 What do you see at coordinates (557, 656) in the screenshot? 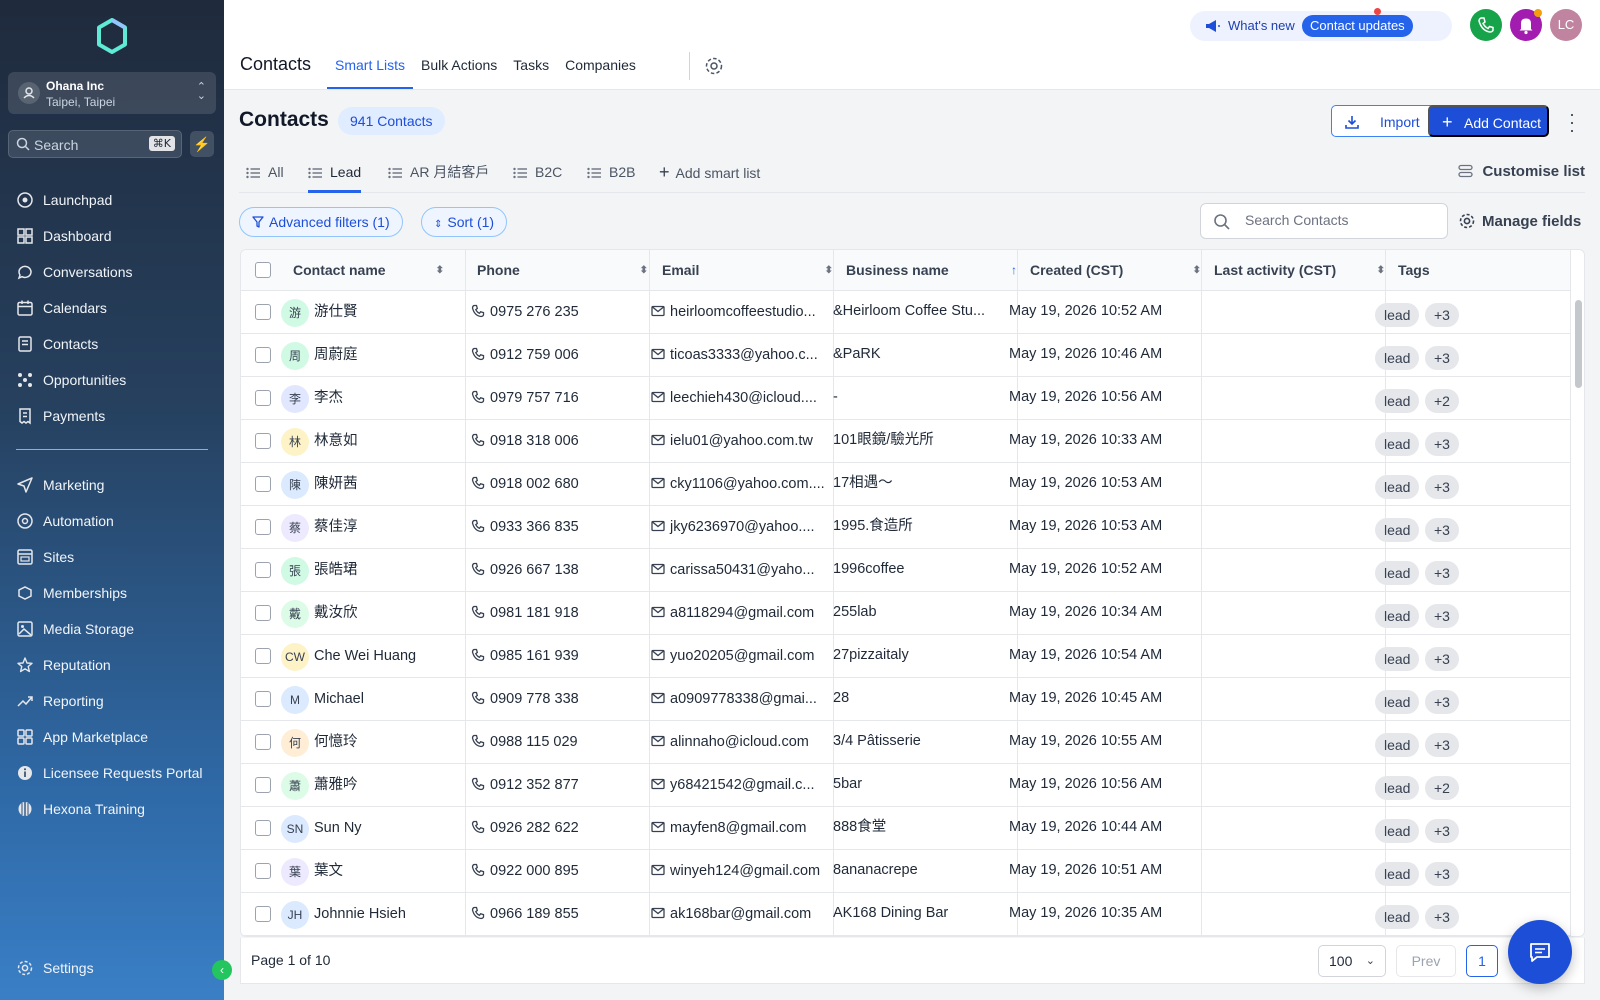
I see `phone-cell: 0985 161 939` at bounding box center [557, 656].